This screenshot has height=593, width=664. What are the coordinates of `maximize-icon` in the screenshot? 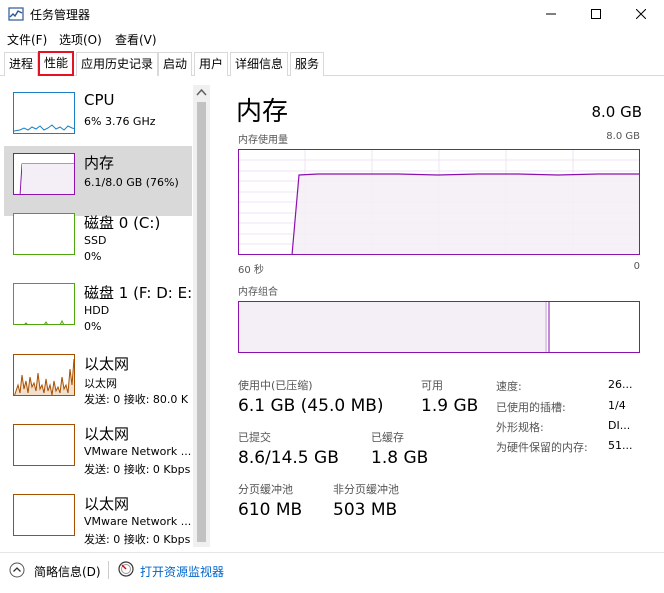 It's located at (596, 14).